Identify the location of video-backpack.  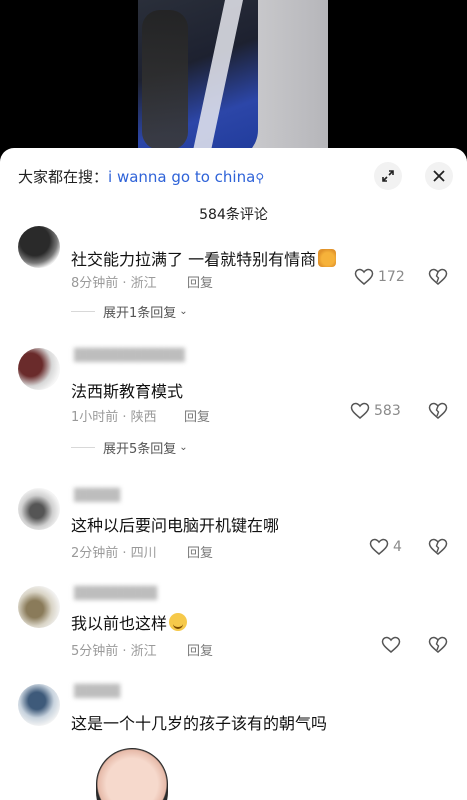
(165, 80).